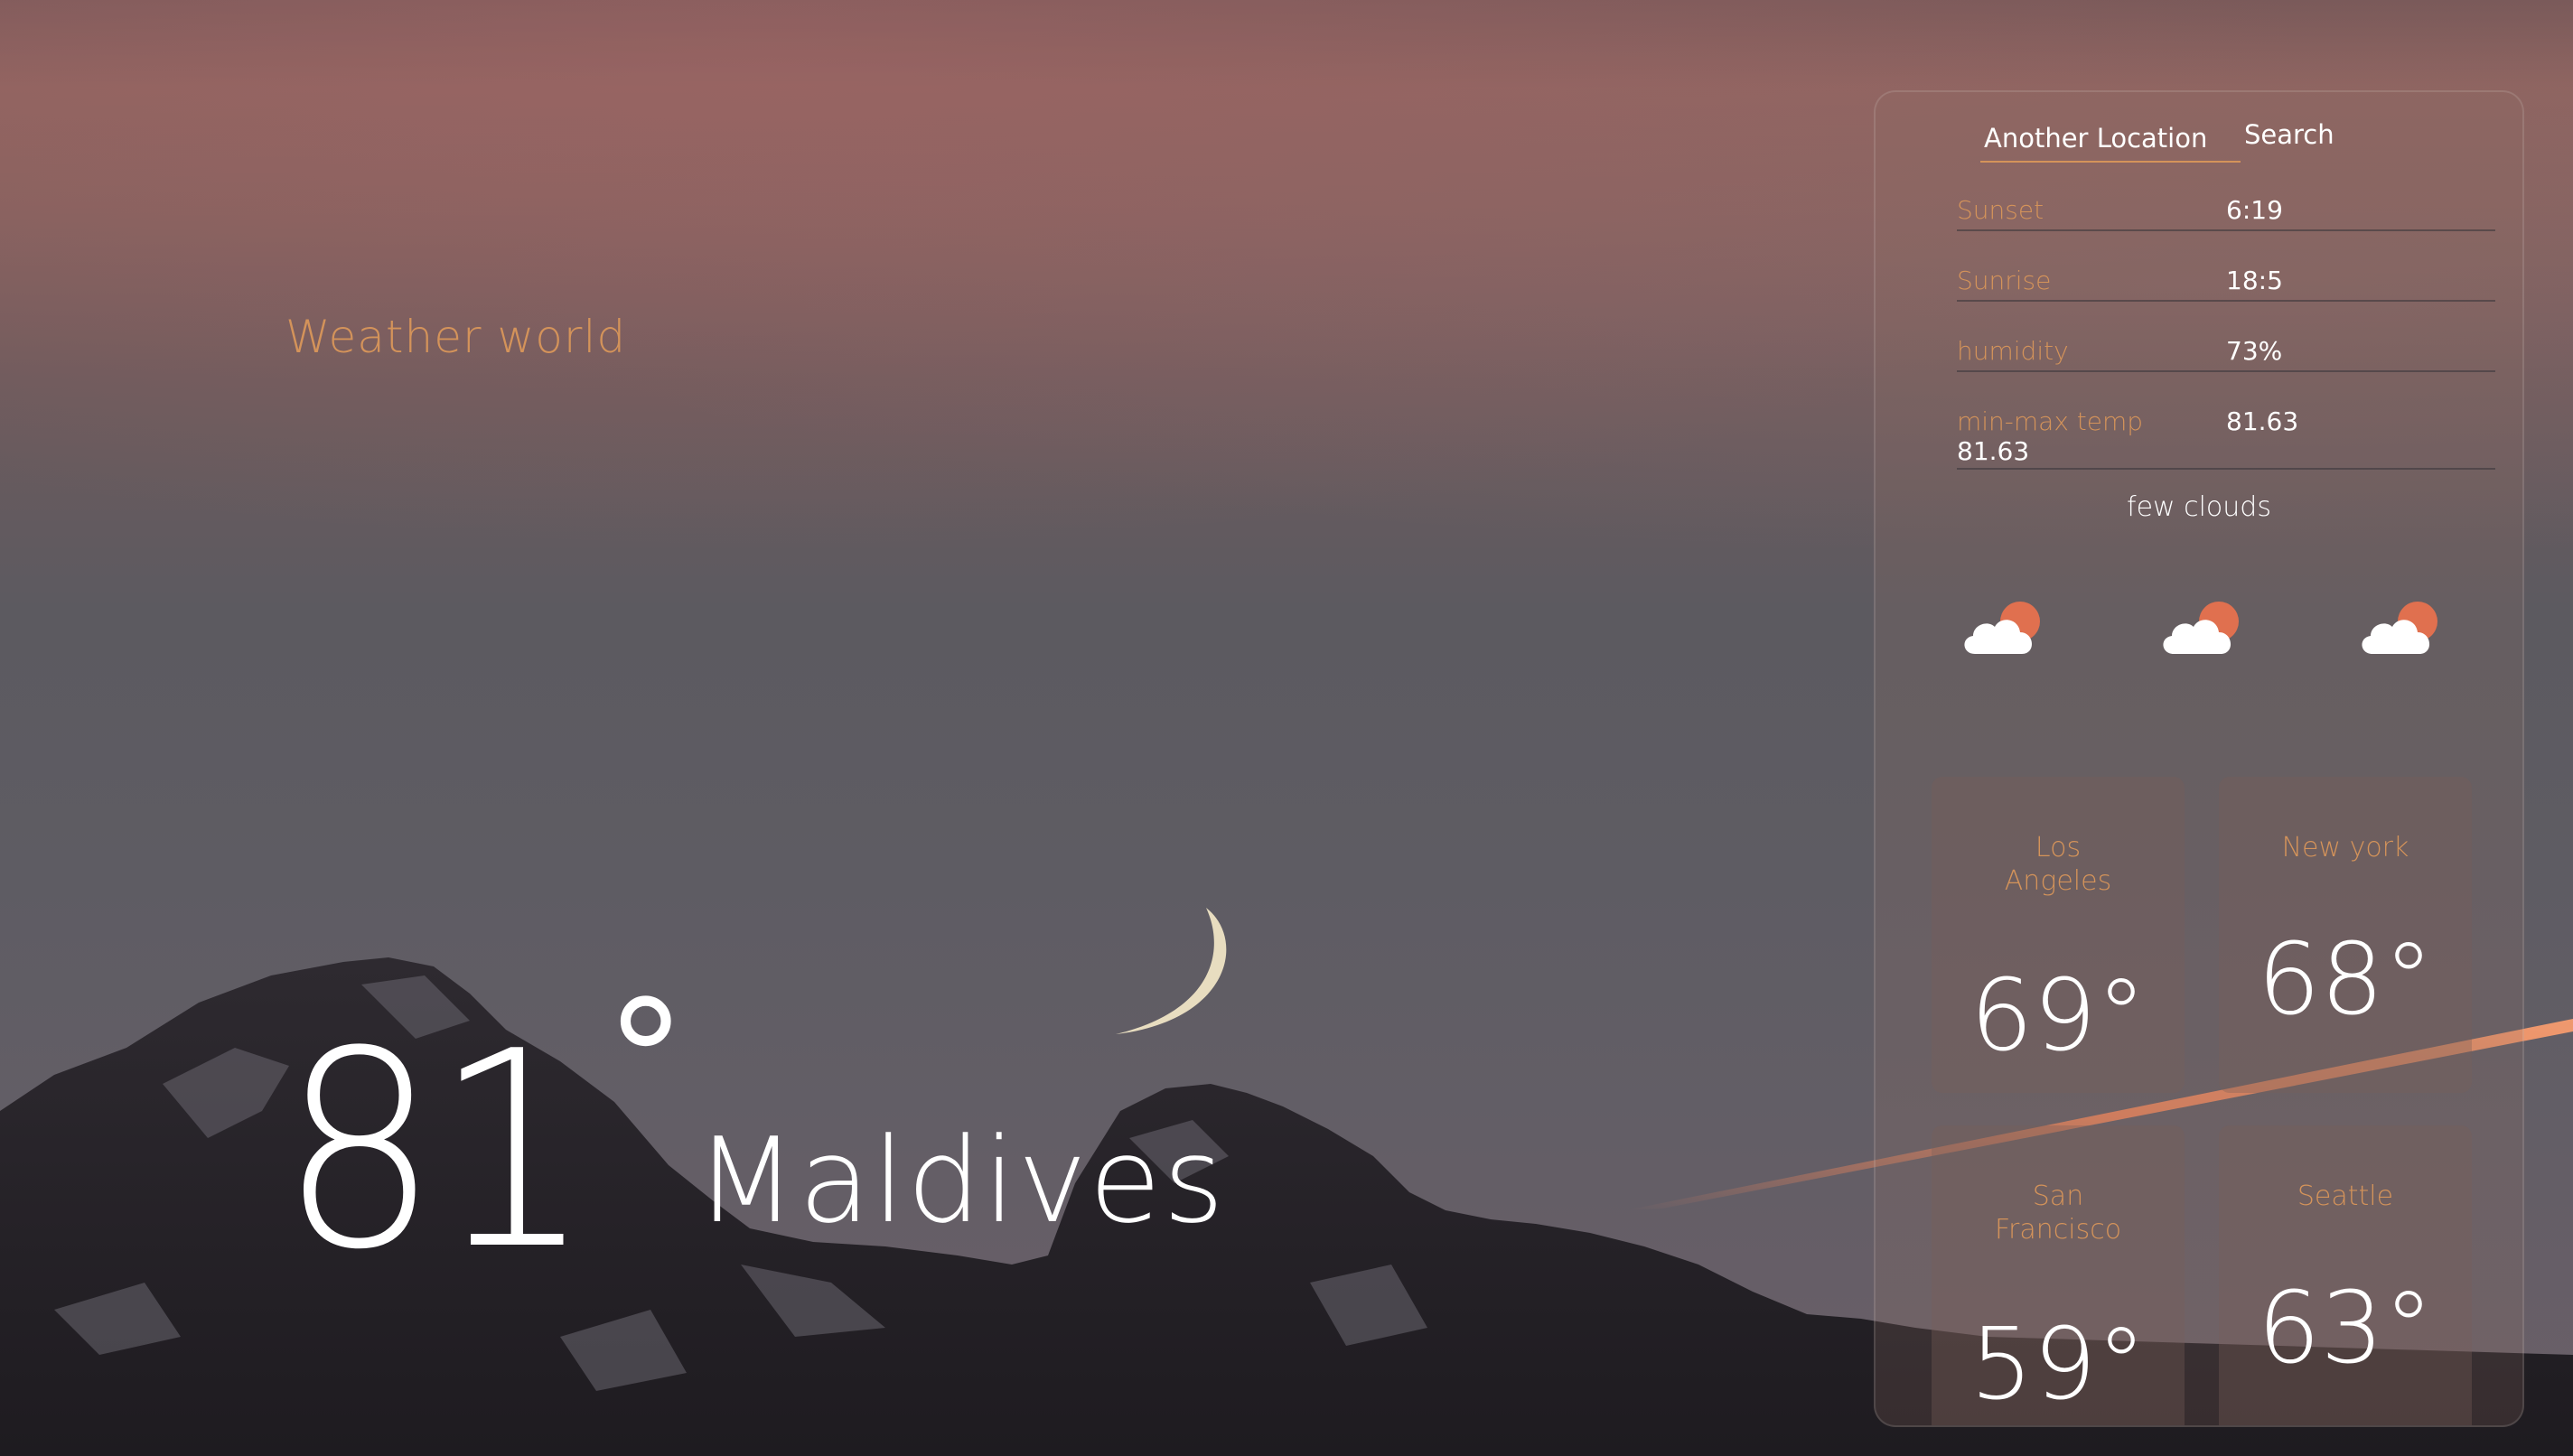 Image resolution: width=2573 pixels, height=1456 pixels. Describe the element at coordinates (2058, 1015) in the screenshot. I see `city-card-temp: 69°` at that location.